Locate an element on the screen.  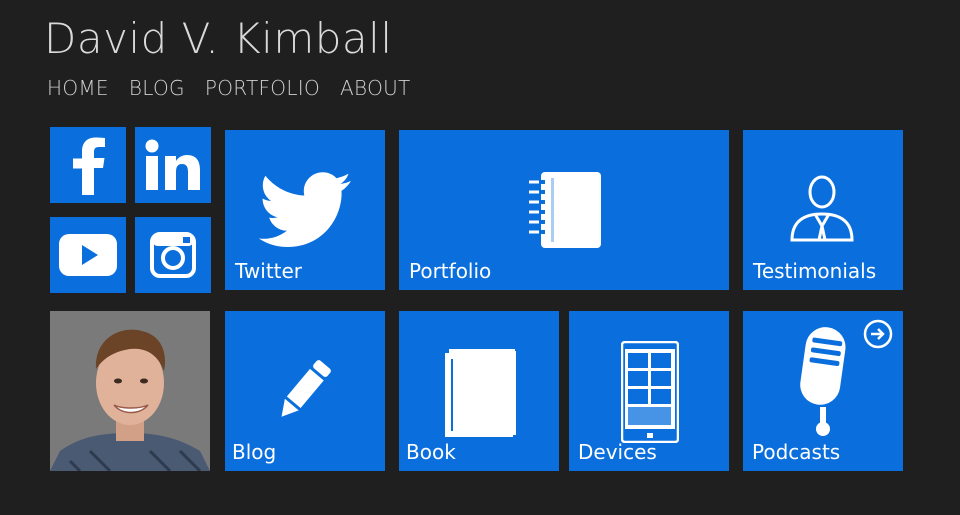
linkedin-tile is located at coordinates (173, 165).